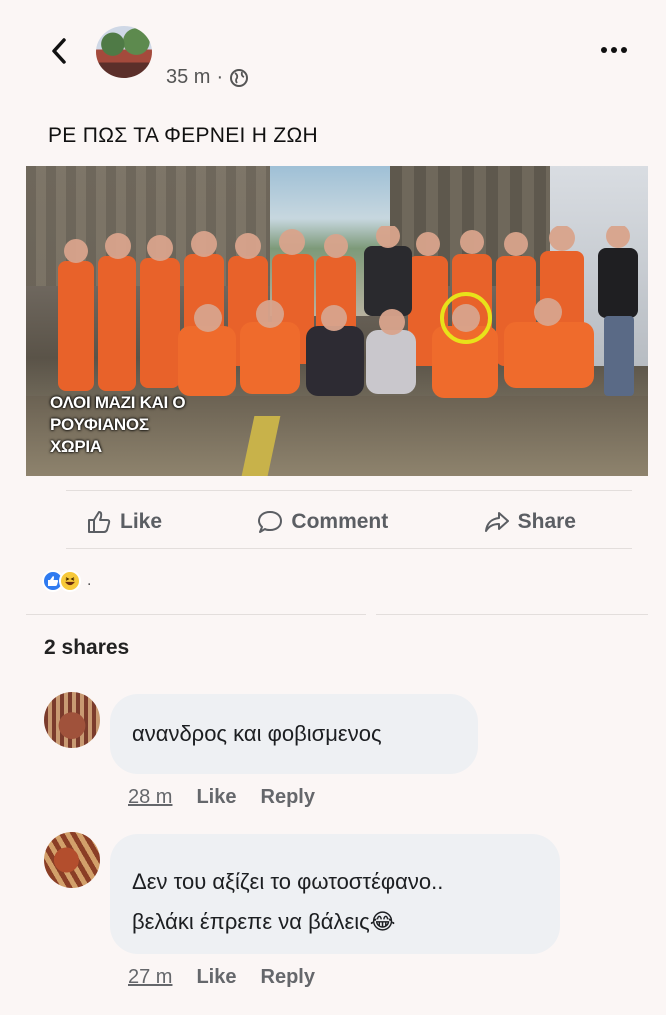 Image resolution: width=666 pixels, height=1015 pixels. What do you see at coordinates (239, 77) in the screenshot?
I see `globe-icon` at bounding box center [239, 77].